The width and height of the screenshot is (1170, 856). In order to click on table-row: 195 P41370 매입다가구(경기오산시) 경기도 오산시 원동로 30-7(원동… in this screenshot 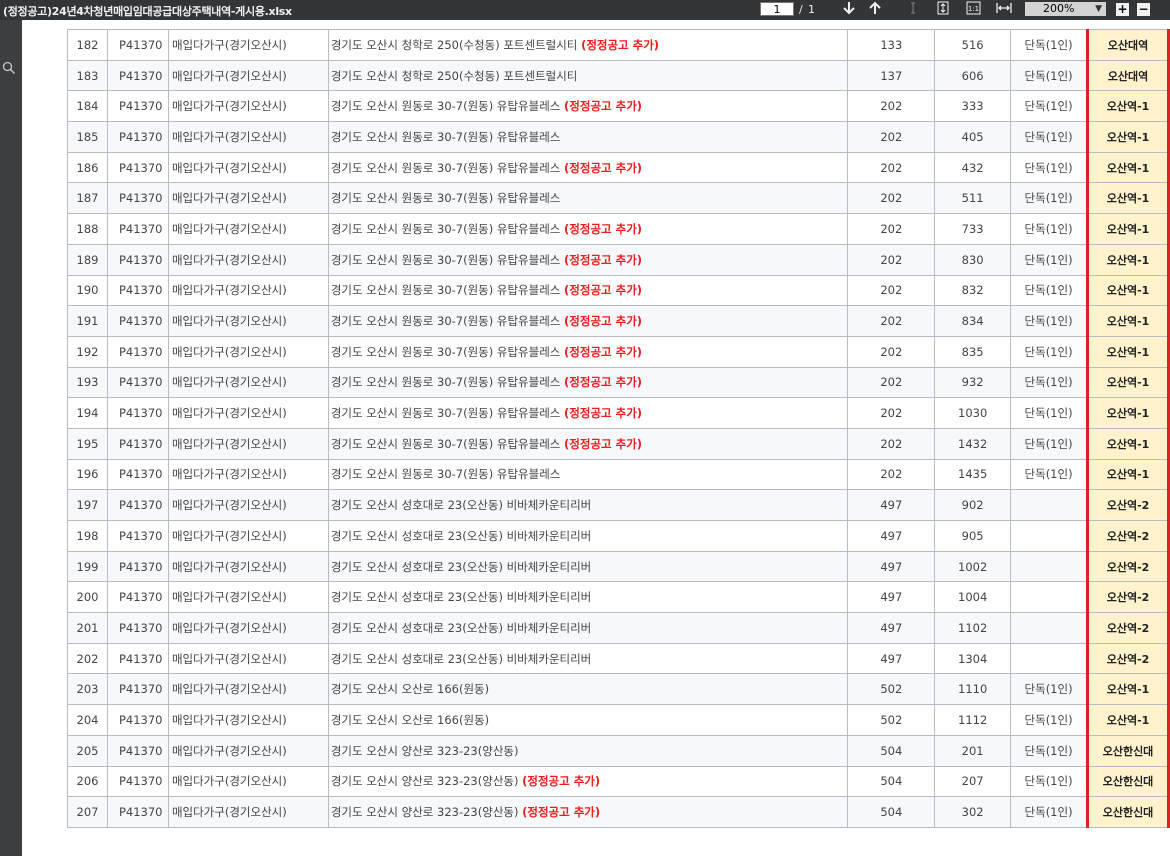, I will do `click(618, 443)`.